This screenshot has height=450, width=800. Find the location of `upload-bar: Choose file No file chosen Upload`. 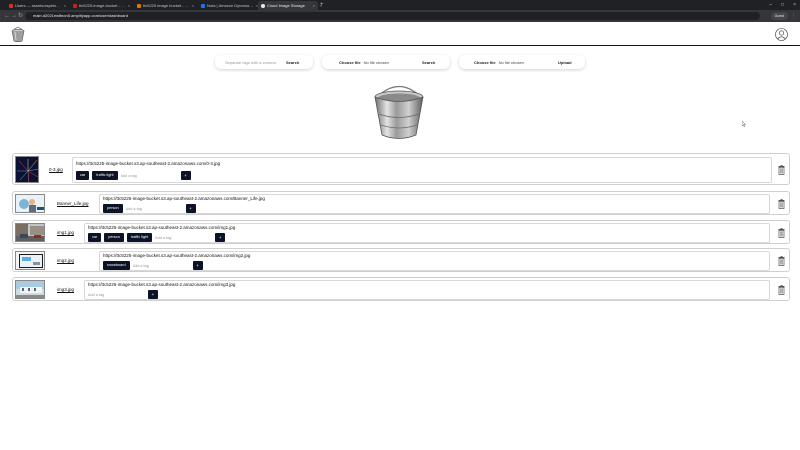

upload-bar: Choose file No file chosen Upload is located at coordinates (522, 62).